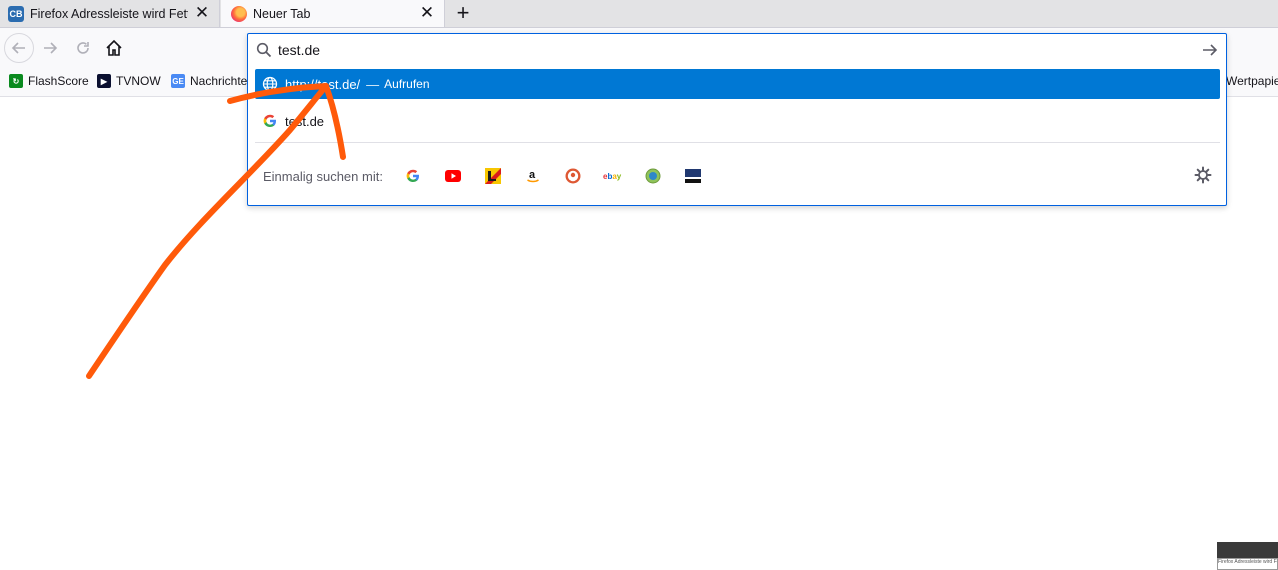 The width and height of the screenshot is (1278, 570). I want to click on globe-engine-icon, so click(653, 176).